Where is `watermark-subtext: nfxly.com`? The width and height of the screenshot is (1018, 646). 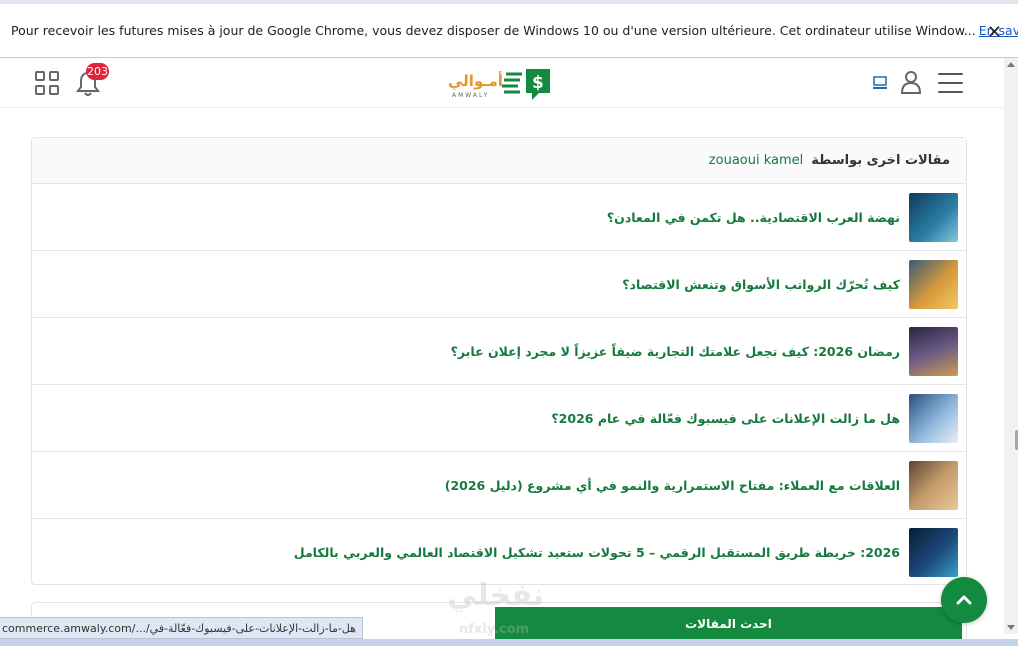 watermark-subtext: nfxly.com is located at coordinates (494, 629).